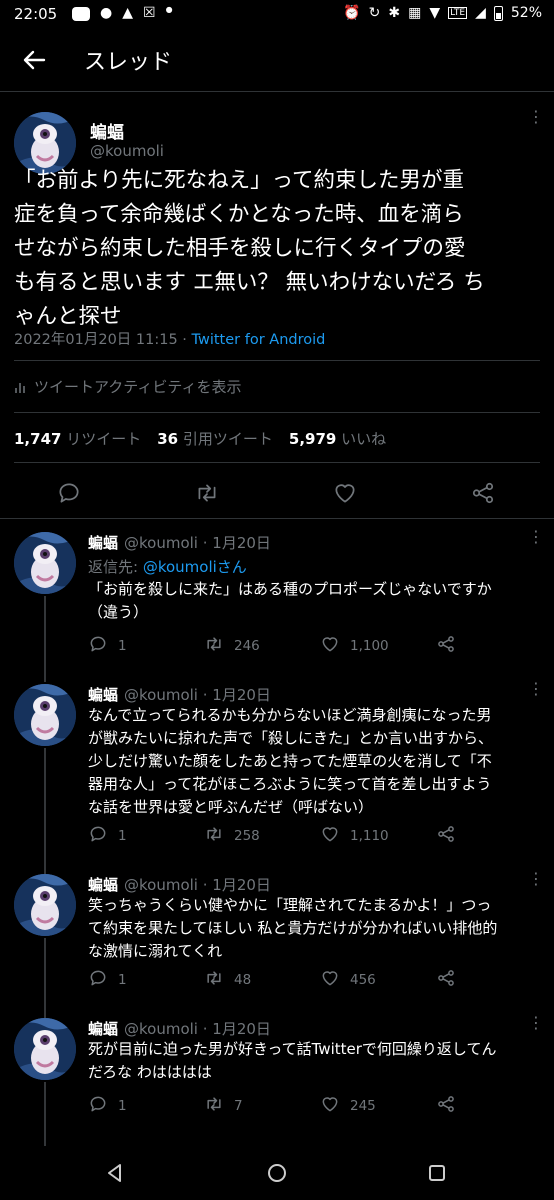 The height and width of the screenshot is (1200, 554). I want to click on quotes-stat: 36 引用ツイート, so click(215, 438).